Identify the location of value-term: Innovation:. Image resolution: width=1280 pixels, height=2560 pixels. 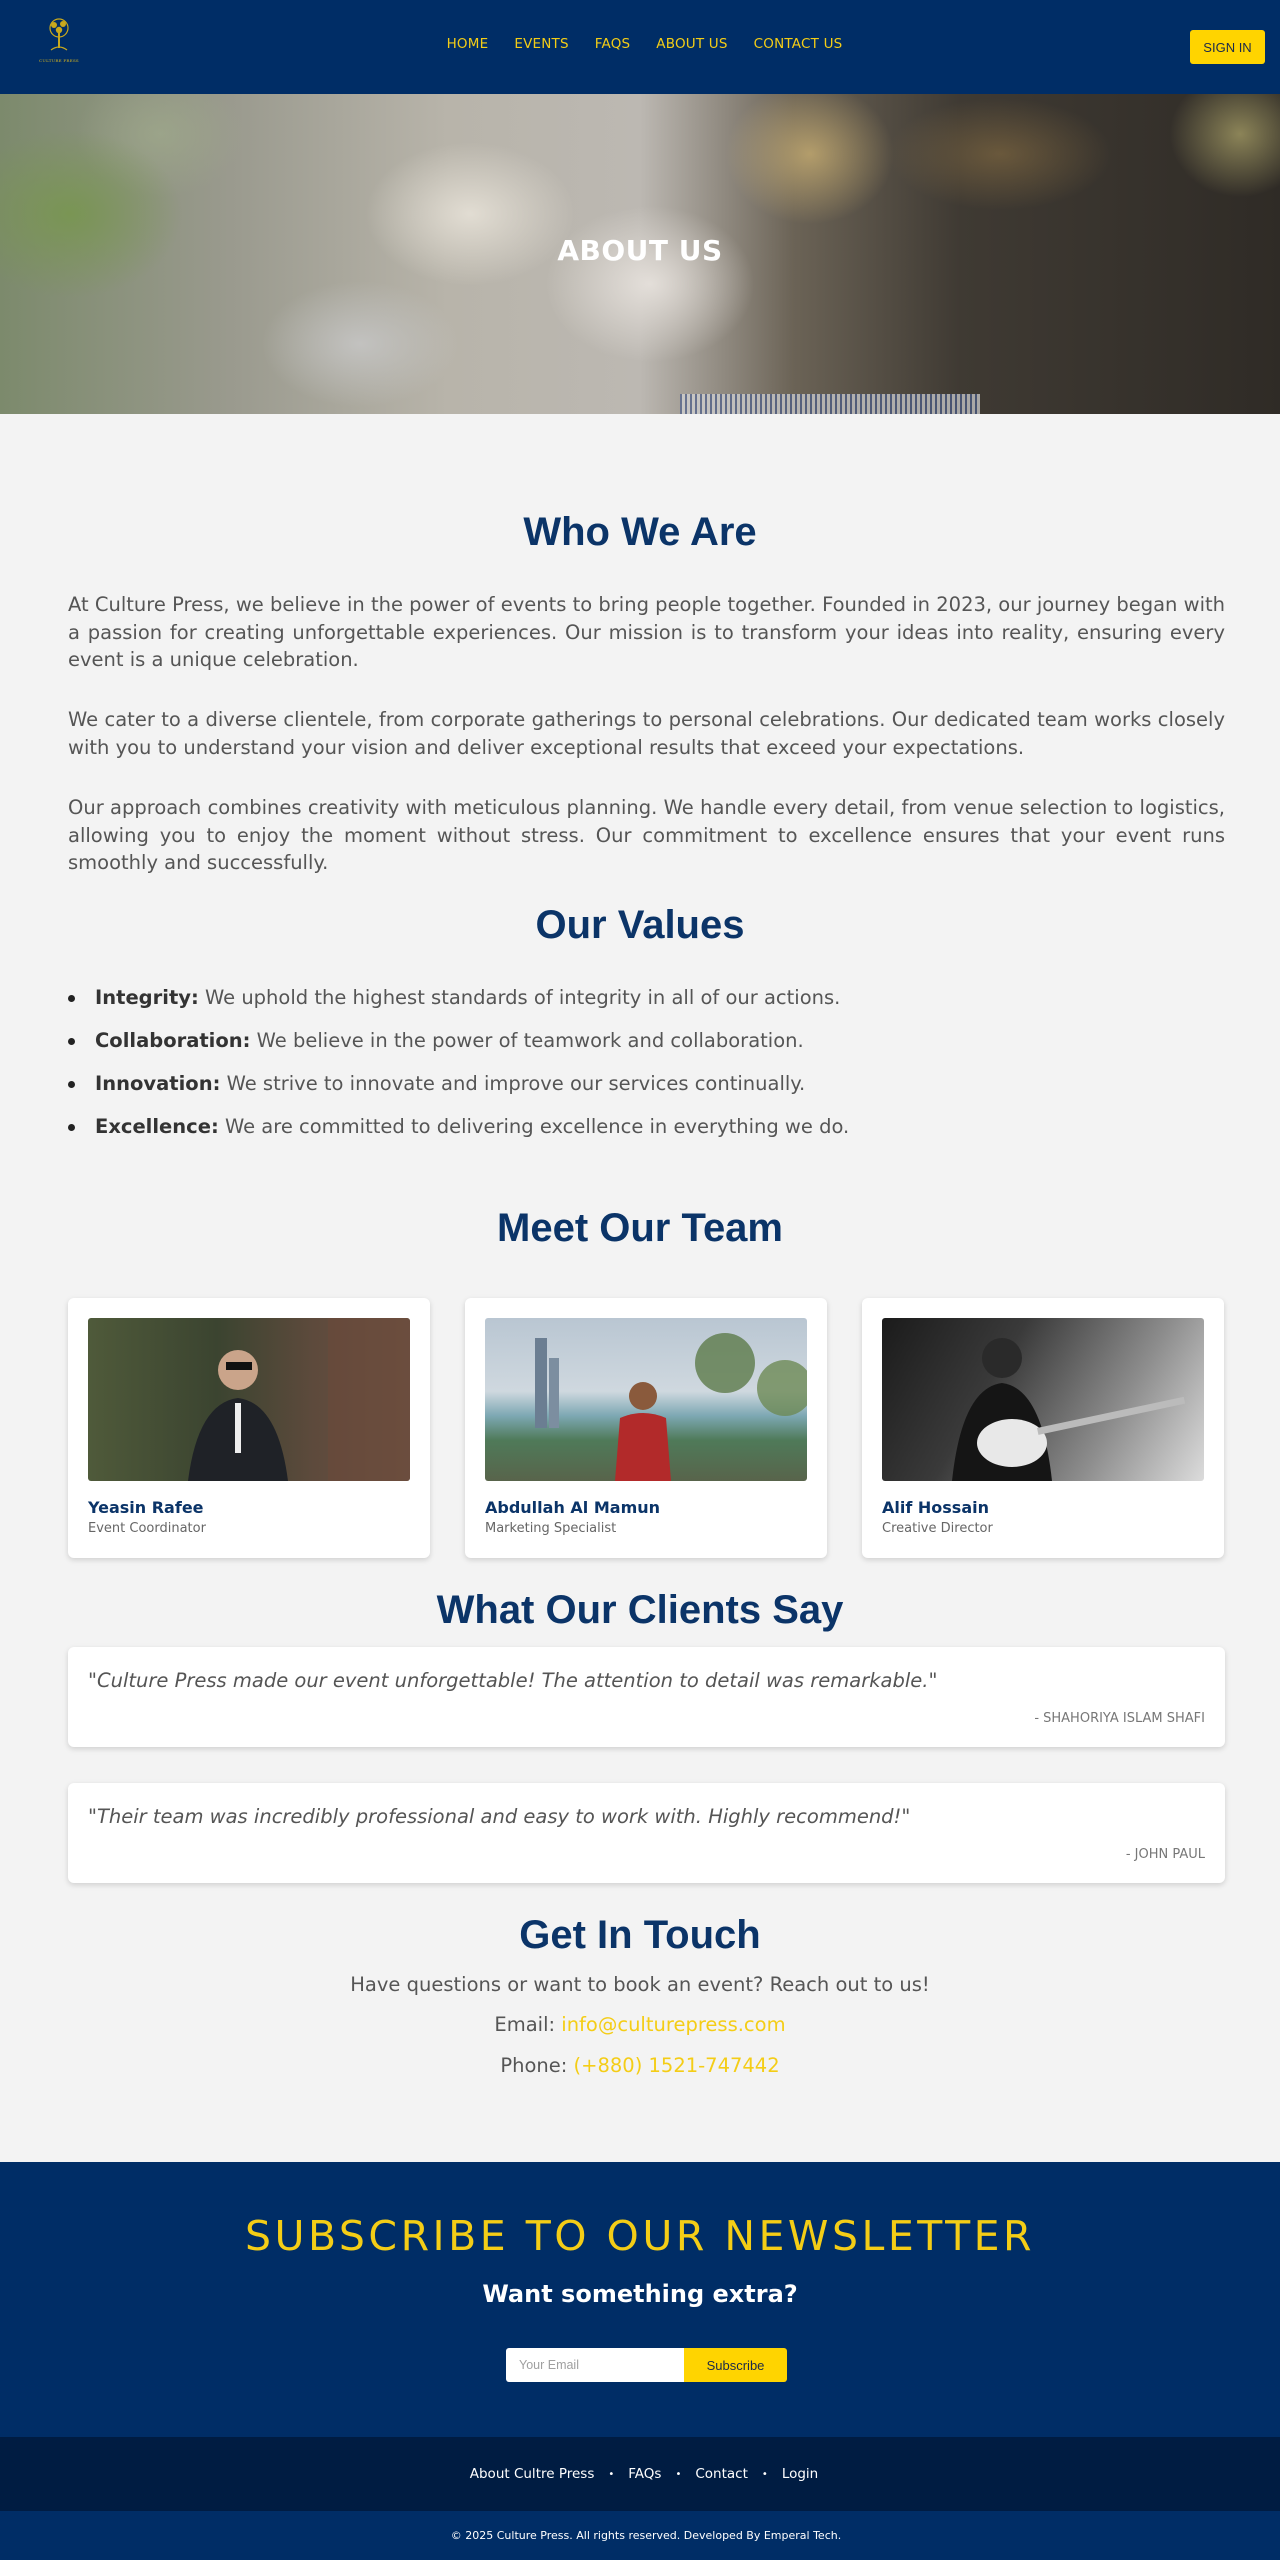
(158, 1083).